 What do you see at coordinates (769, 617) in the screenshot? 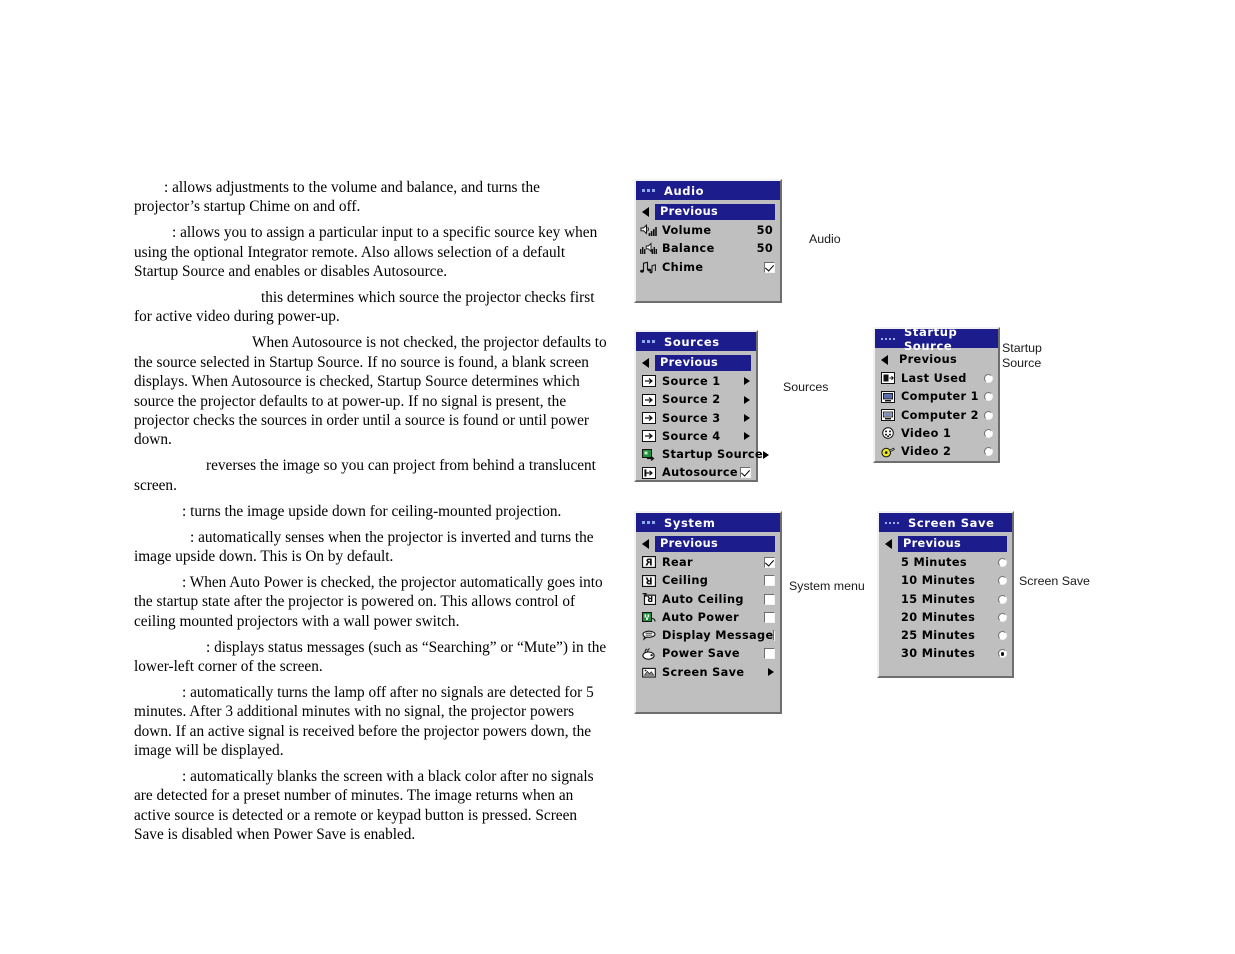
I see `system-auto-power-checkbox` at bounding box center [769, 617].